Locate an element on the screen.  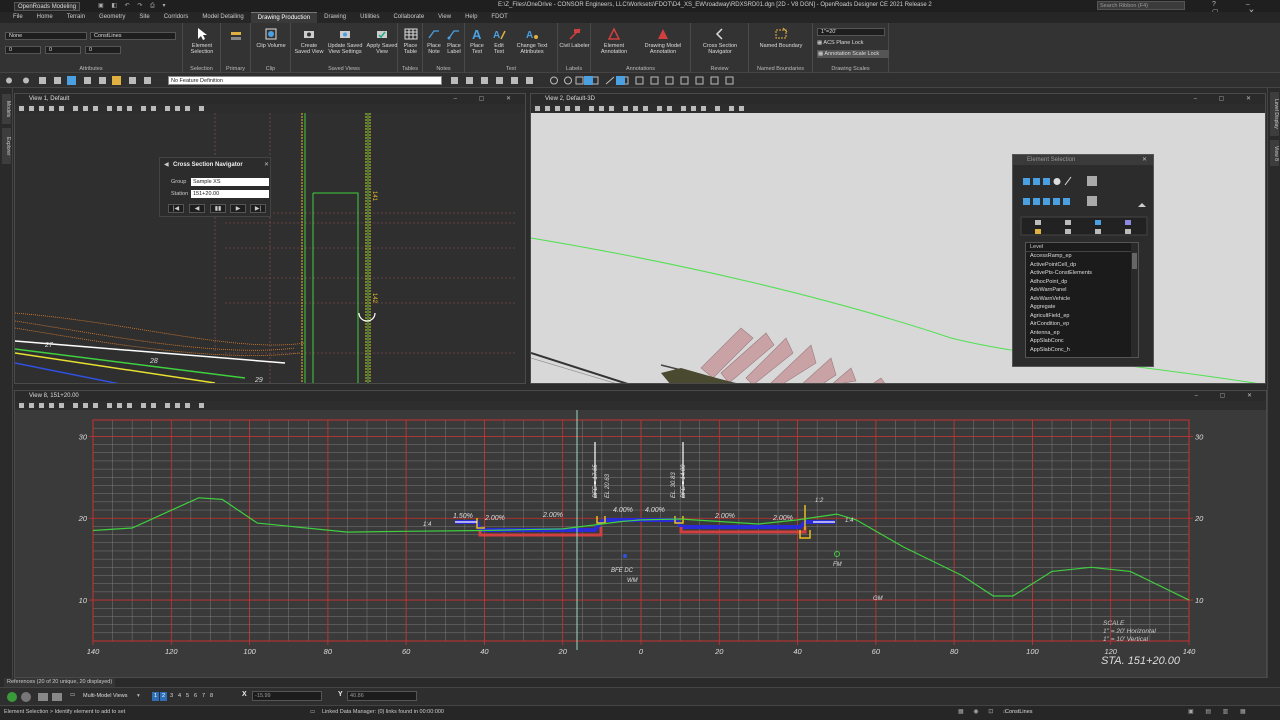
level-list-item: AppSlabConc_h is located at coordinates (1082, 350).